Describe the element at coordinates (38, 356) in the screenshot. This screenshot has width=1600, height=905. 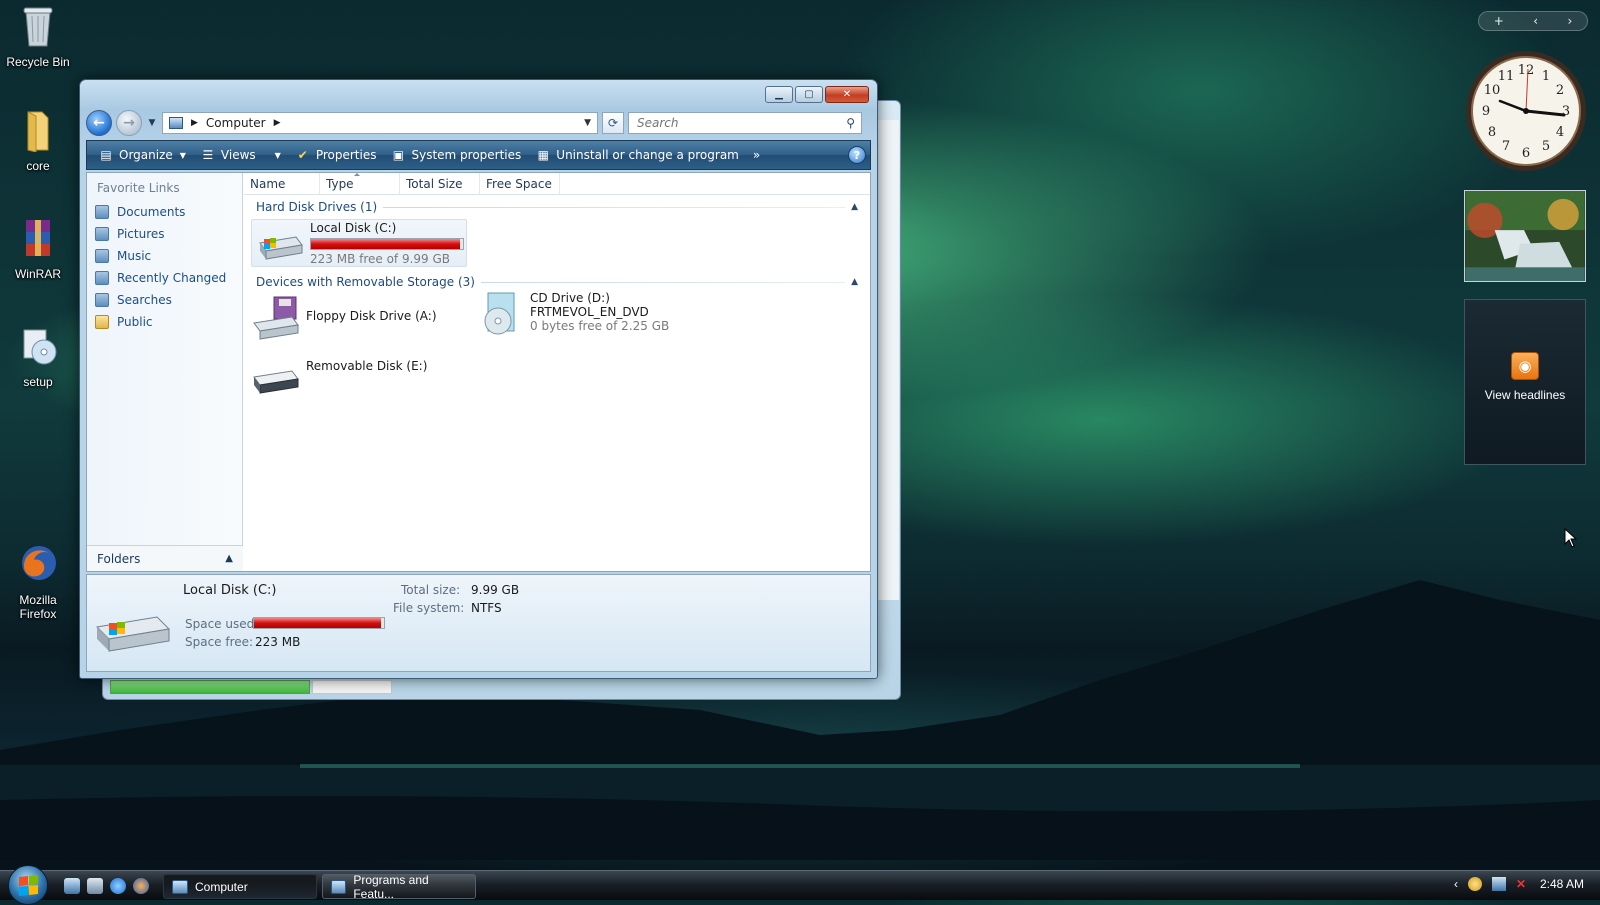
I see `desktop-icon-setup: setup` at that location.